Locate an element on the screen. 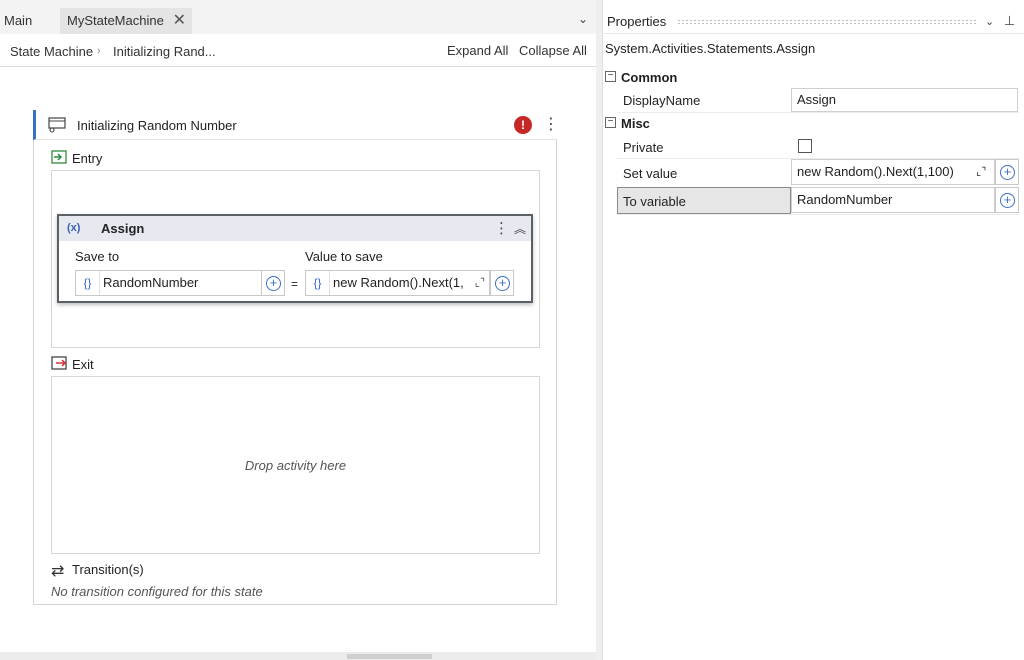  pin-icon: ⊥ is located at coordinates (1009, 21).